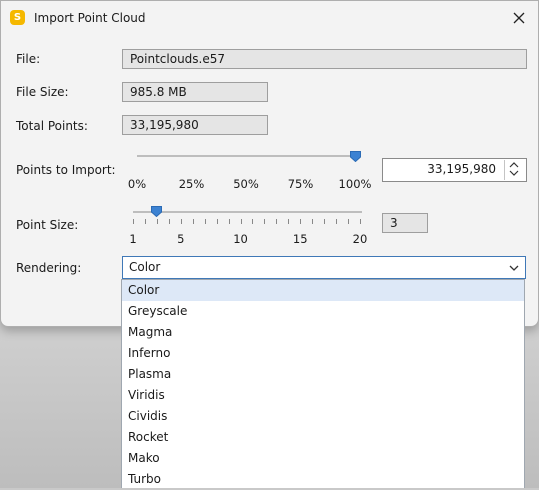  I want to click on spin-arrows-icon, so click(514, 169).